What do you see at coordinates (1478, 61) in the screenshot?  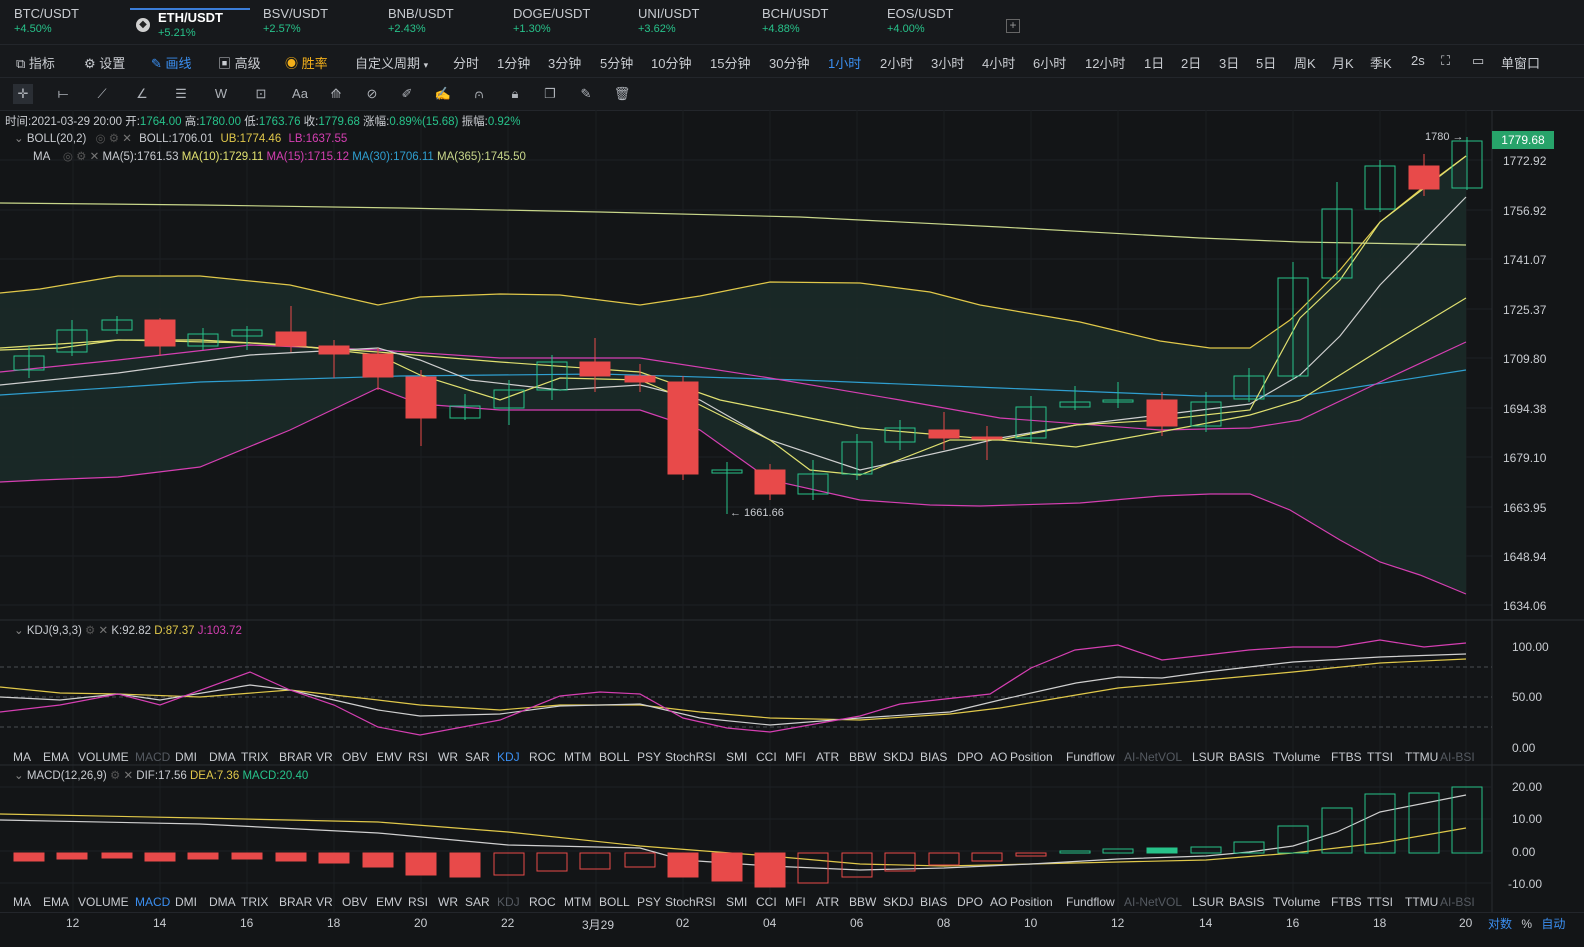 I see `window-icon: ▭` at bounding box center [1478, 61].